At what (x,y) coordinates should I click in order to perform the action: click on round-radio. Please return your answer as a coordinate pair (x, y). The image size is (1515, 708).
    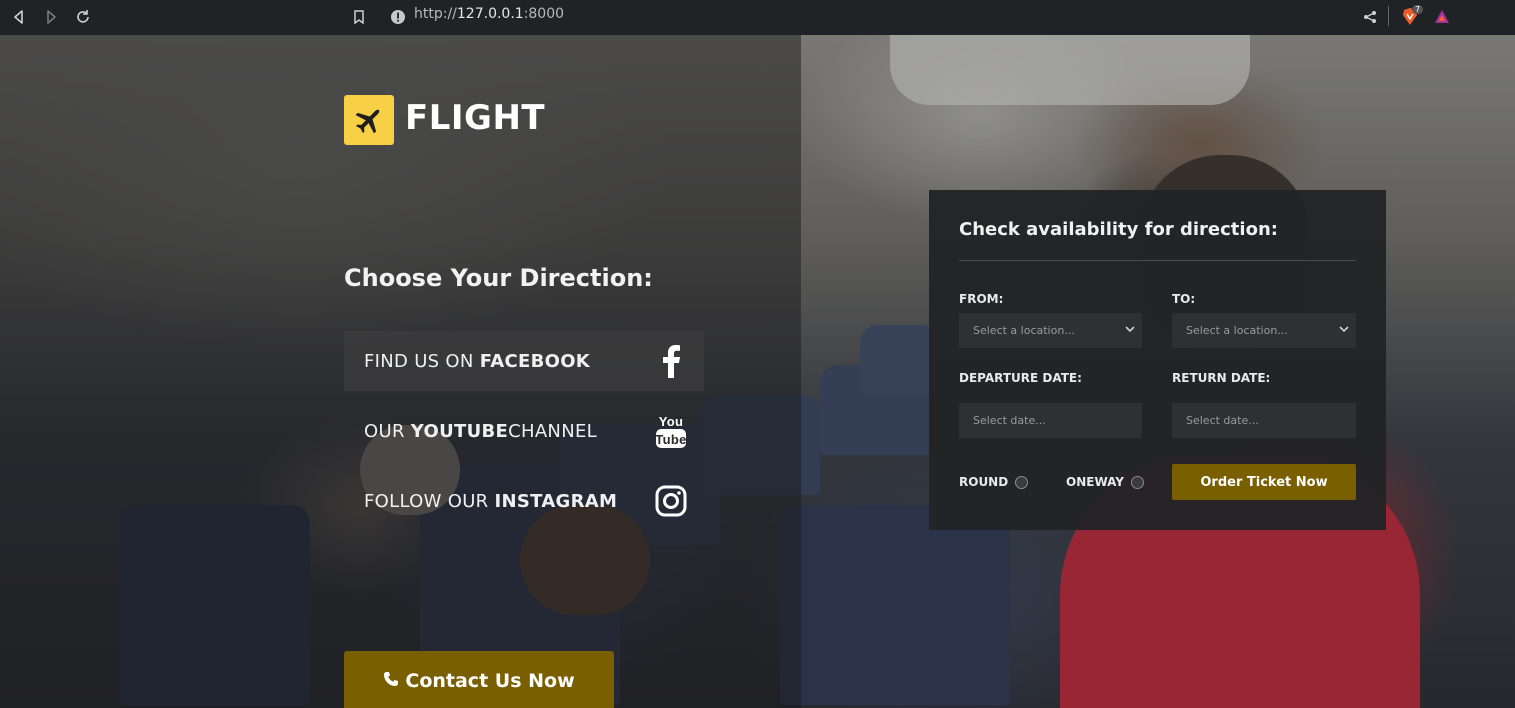
    Looking at the image, I should click on (1022, 482).